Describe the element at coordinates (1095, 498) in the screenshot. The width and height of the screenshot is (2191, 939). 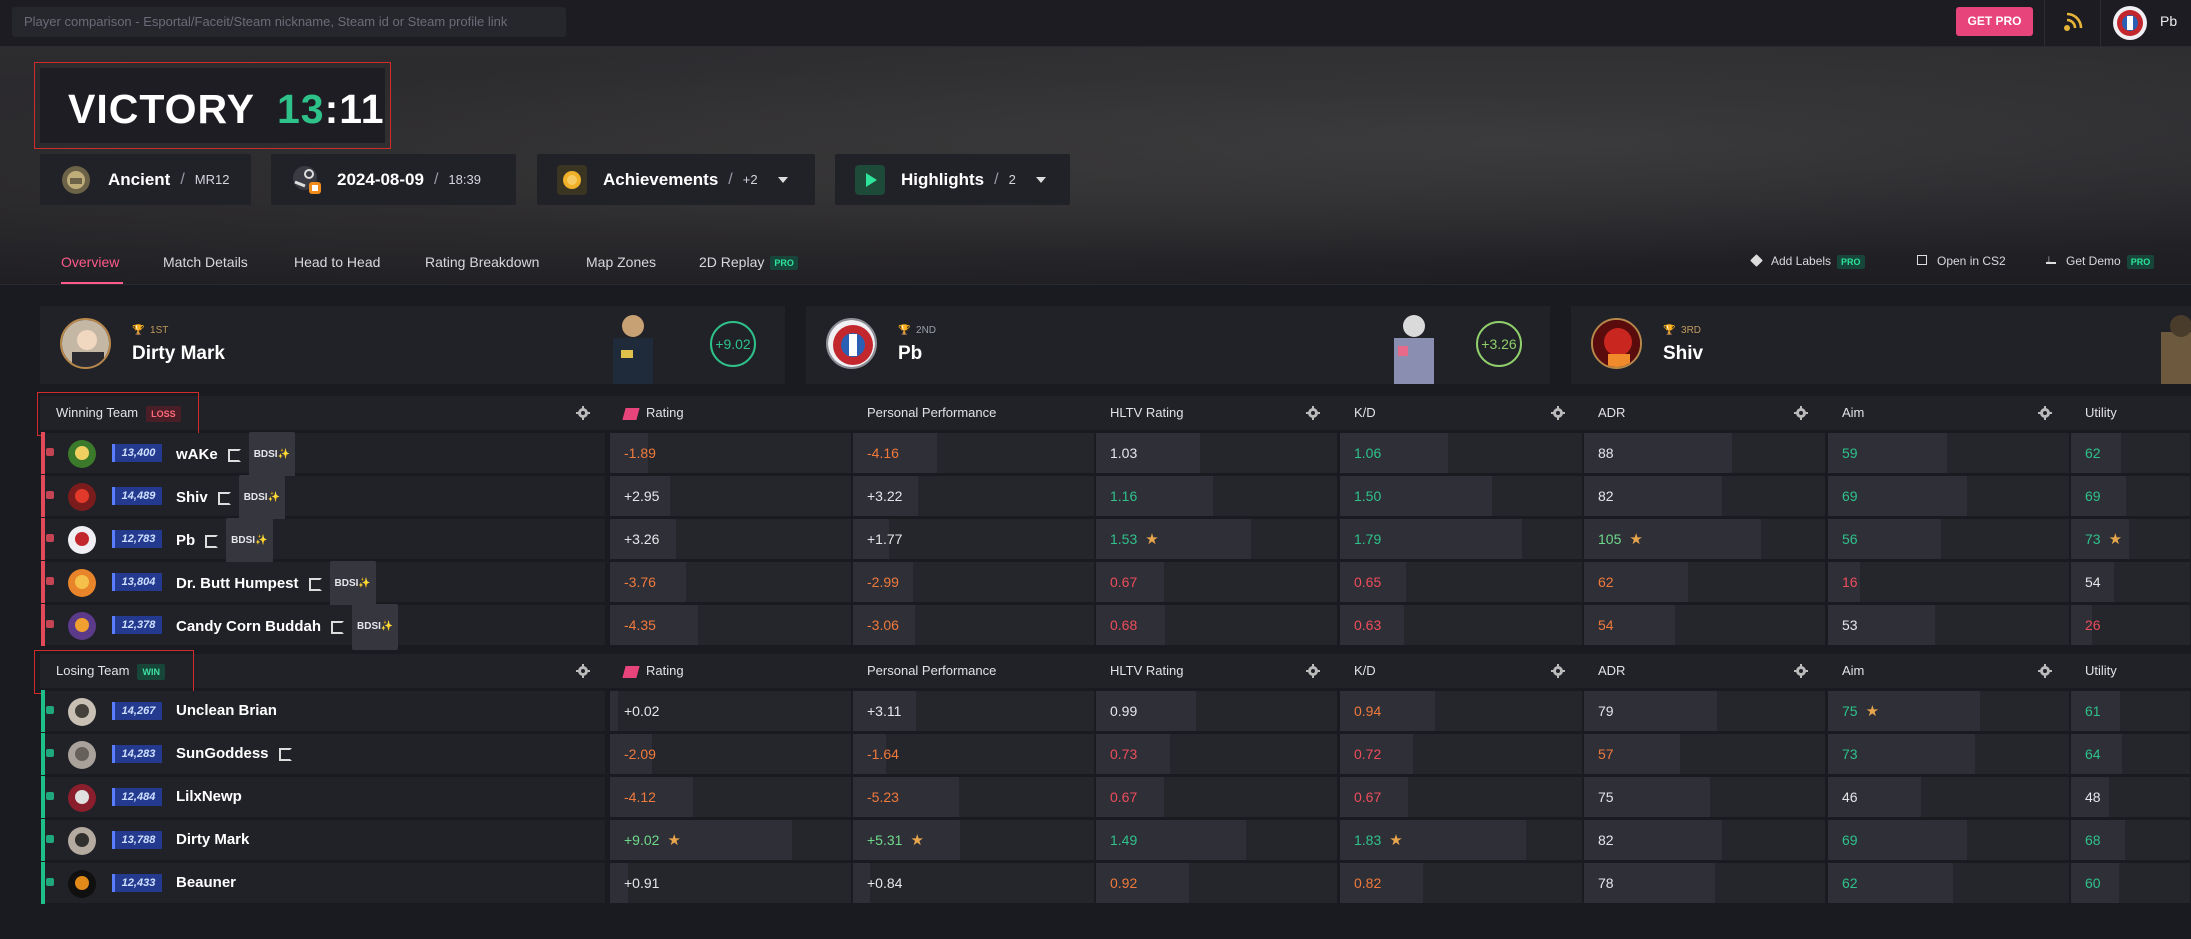
I see `player-row: 14,489 Shiv BDSI✨ +2.95 +3.22 1.16 1.50 82 69 69` at that location.